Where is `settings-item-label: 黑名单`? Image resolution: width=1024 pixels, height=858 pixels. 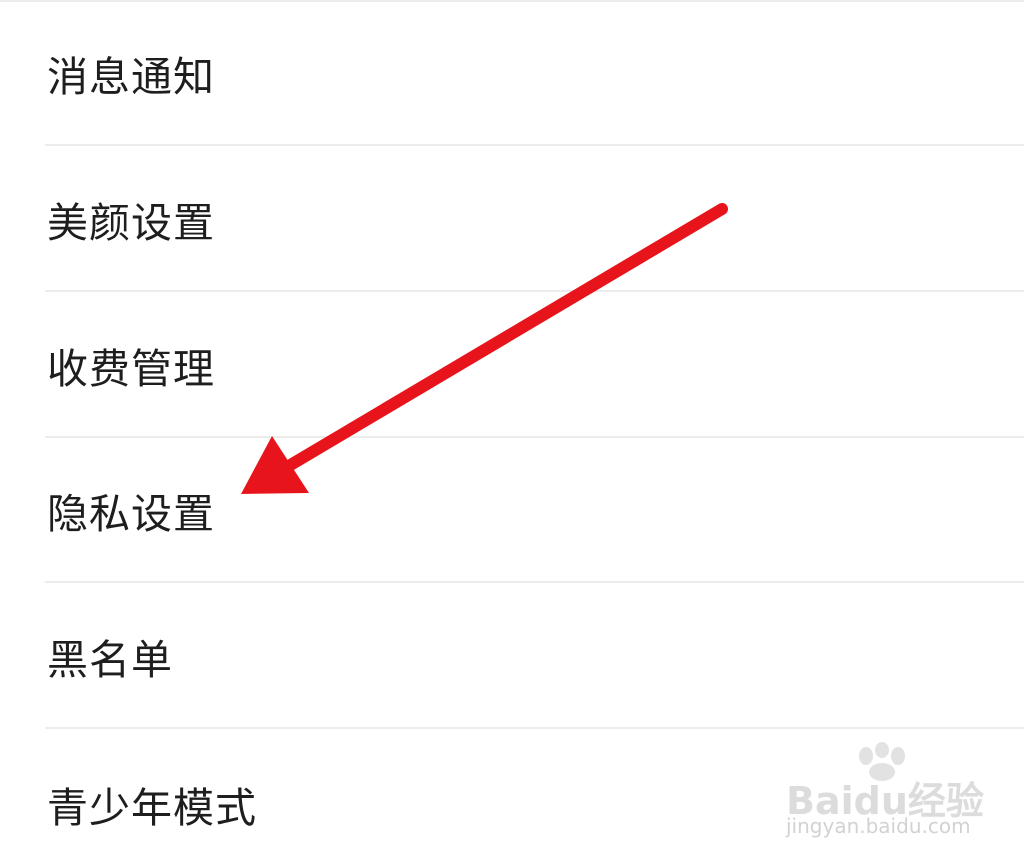
settings-item-label: 黑名单 is located at coordinates (110, 660).